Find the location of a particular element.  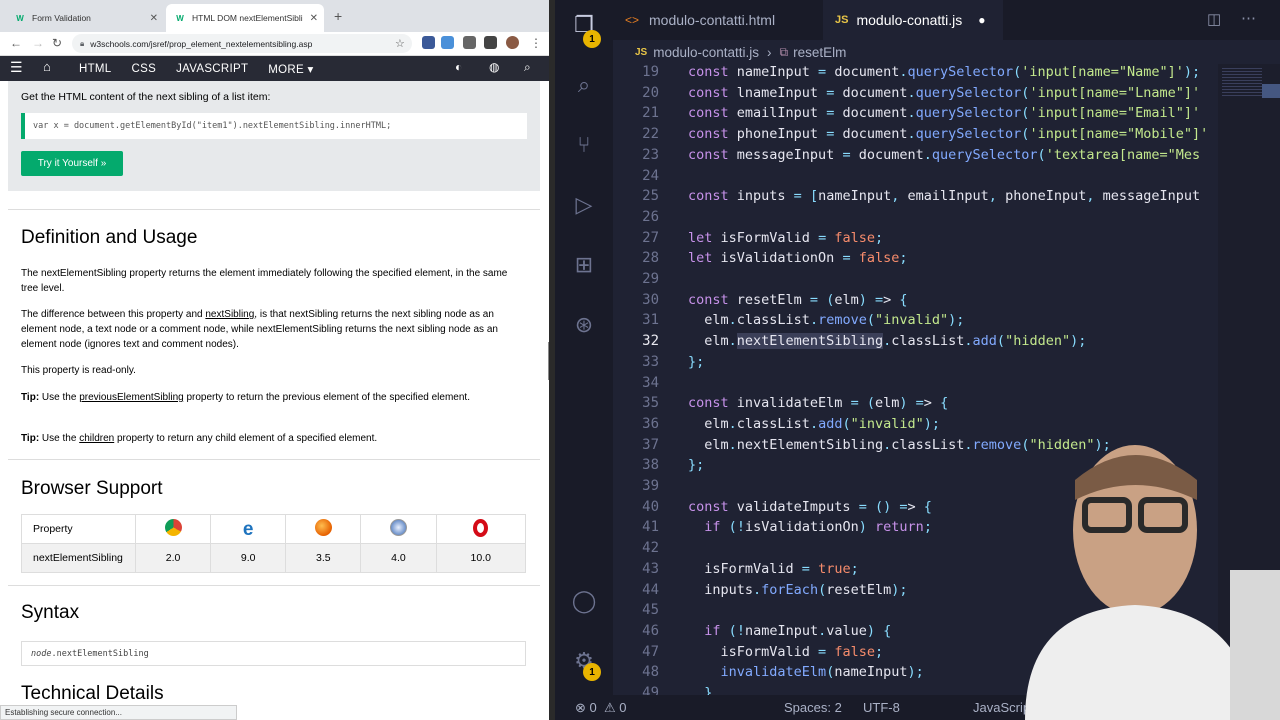

tab-label: modulo-contatti.html is located at coordinates (712, 20).